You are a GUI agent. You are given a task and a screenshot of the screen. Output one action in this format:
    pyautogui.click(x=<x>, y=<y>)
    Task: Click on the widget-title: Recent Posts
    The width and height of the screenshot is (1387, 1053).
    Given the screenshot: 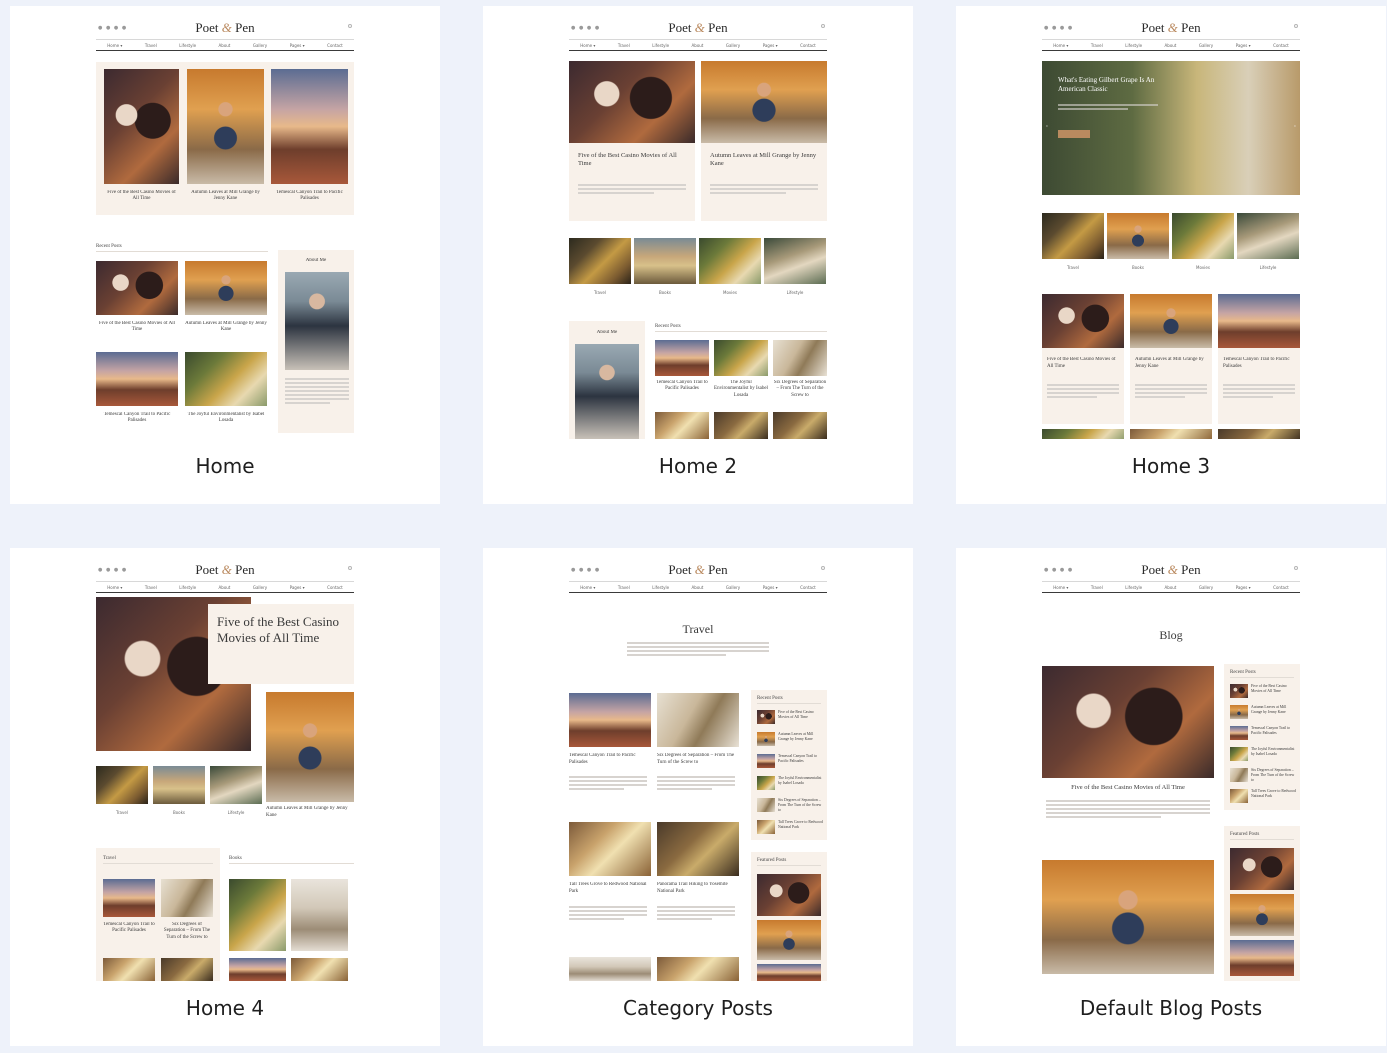 What is the action you would take?
    pyautogui.click(x=1262, y=674)
    